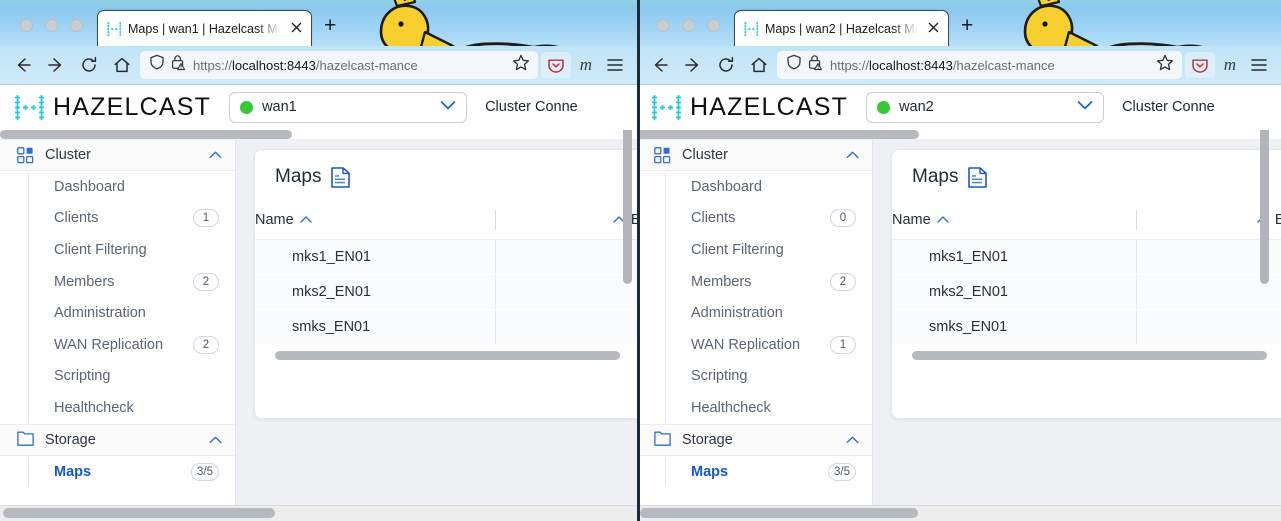 Image resolution: width=1281 pixels, height=521 pixels. I want to click on hazelcast-mark-icon, so click(666, 107).